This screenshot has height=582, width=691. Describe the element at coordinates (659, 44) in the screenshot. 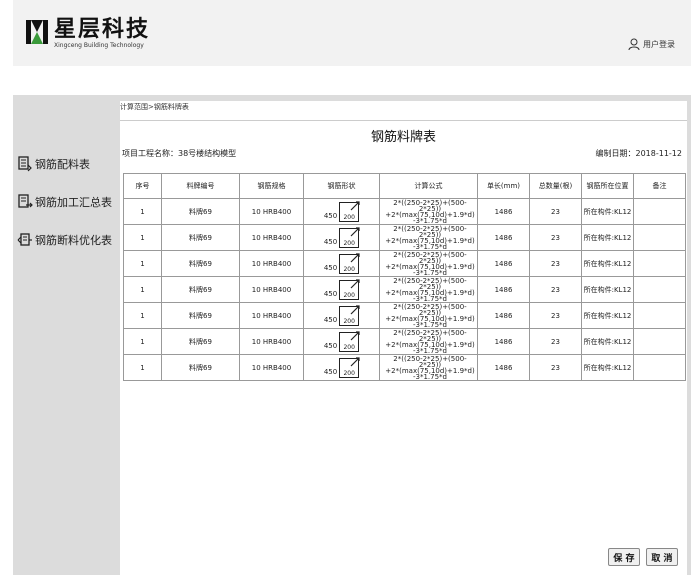

I see `user-login-label: 用户登录` at that location.